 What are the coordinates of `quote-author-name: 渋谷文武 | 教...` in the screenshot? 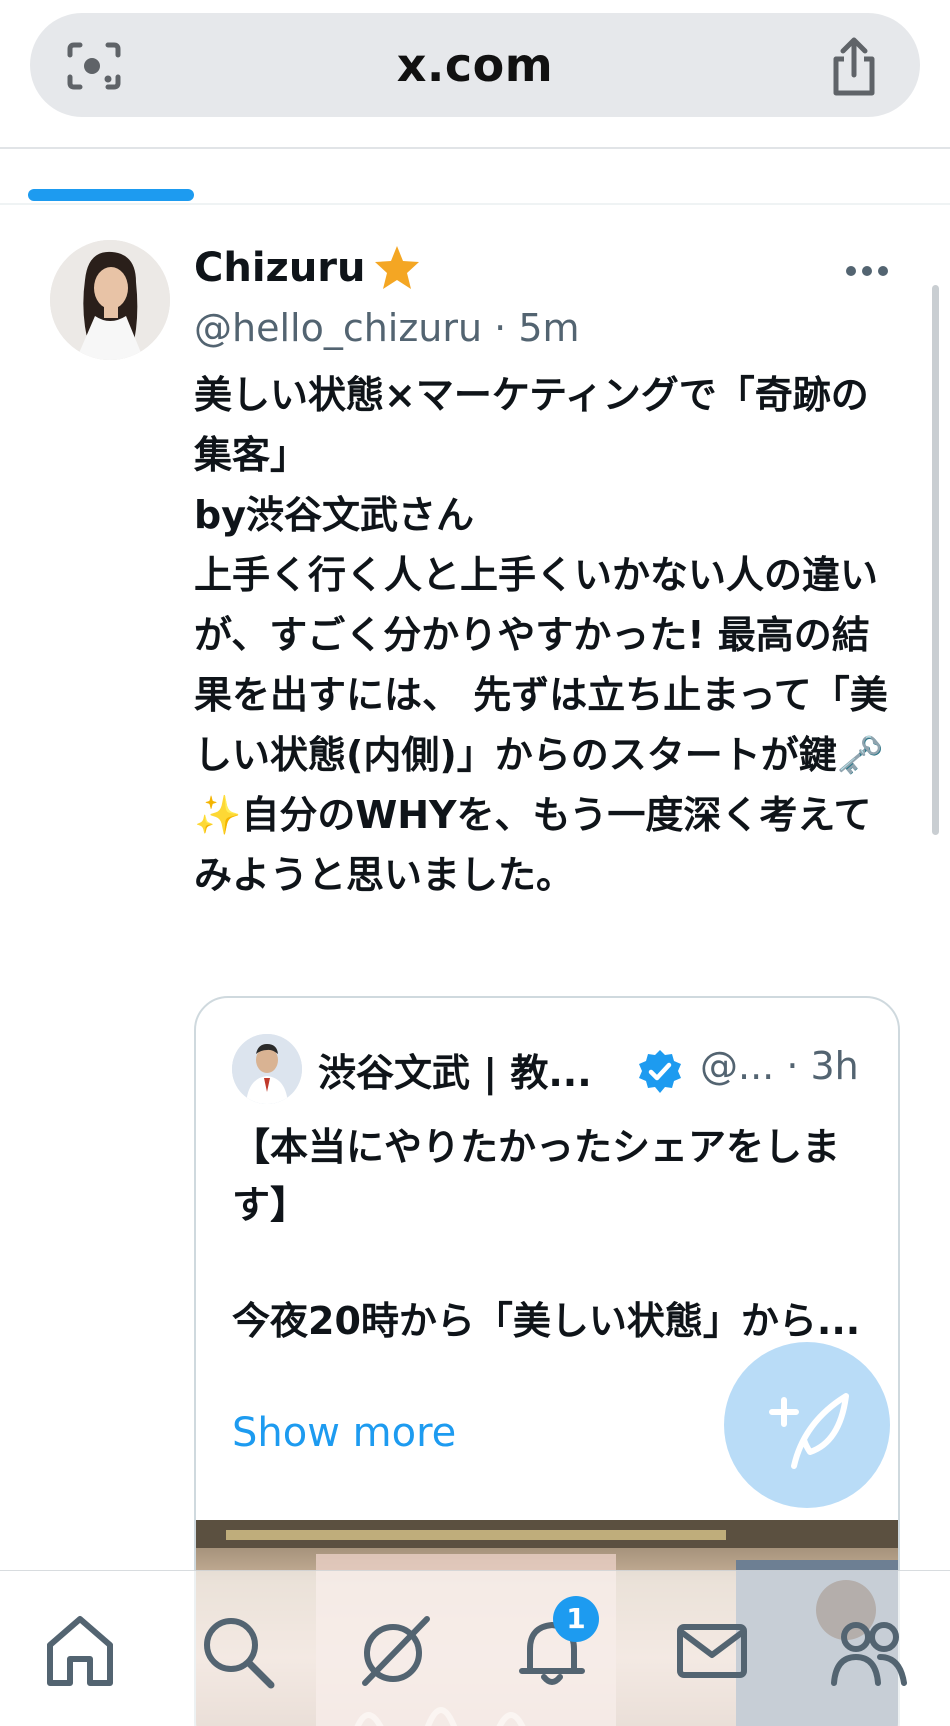 It's located at (455, 1069).